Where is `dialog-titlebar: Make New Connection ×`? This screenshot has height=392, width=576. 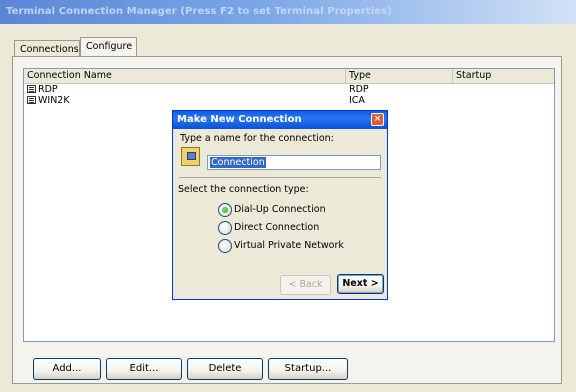
dialog-titlebar: Make New Connection × is located at coordinates (280, 120).